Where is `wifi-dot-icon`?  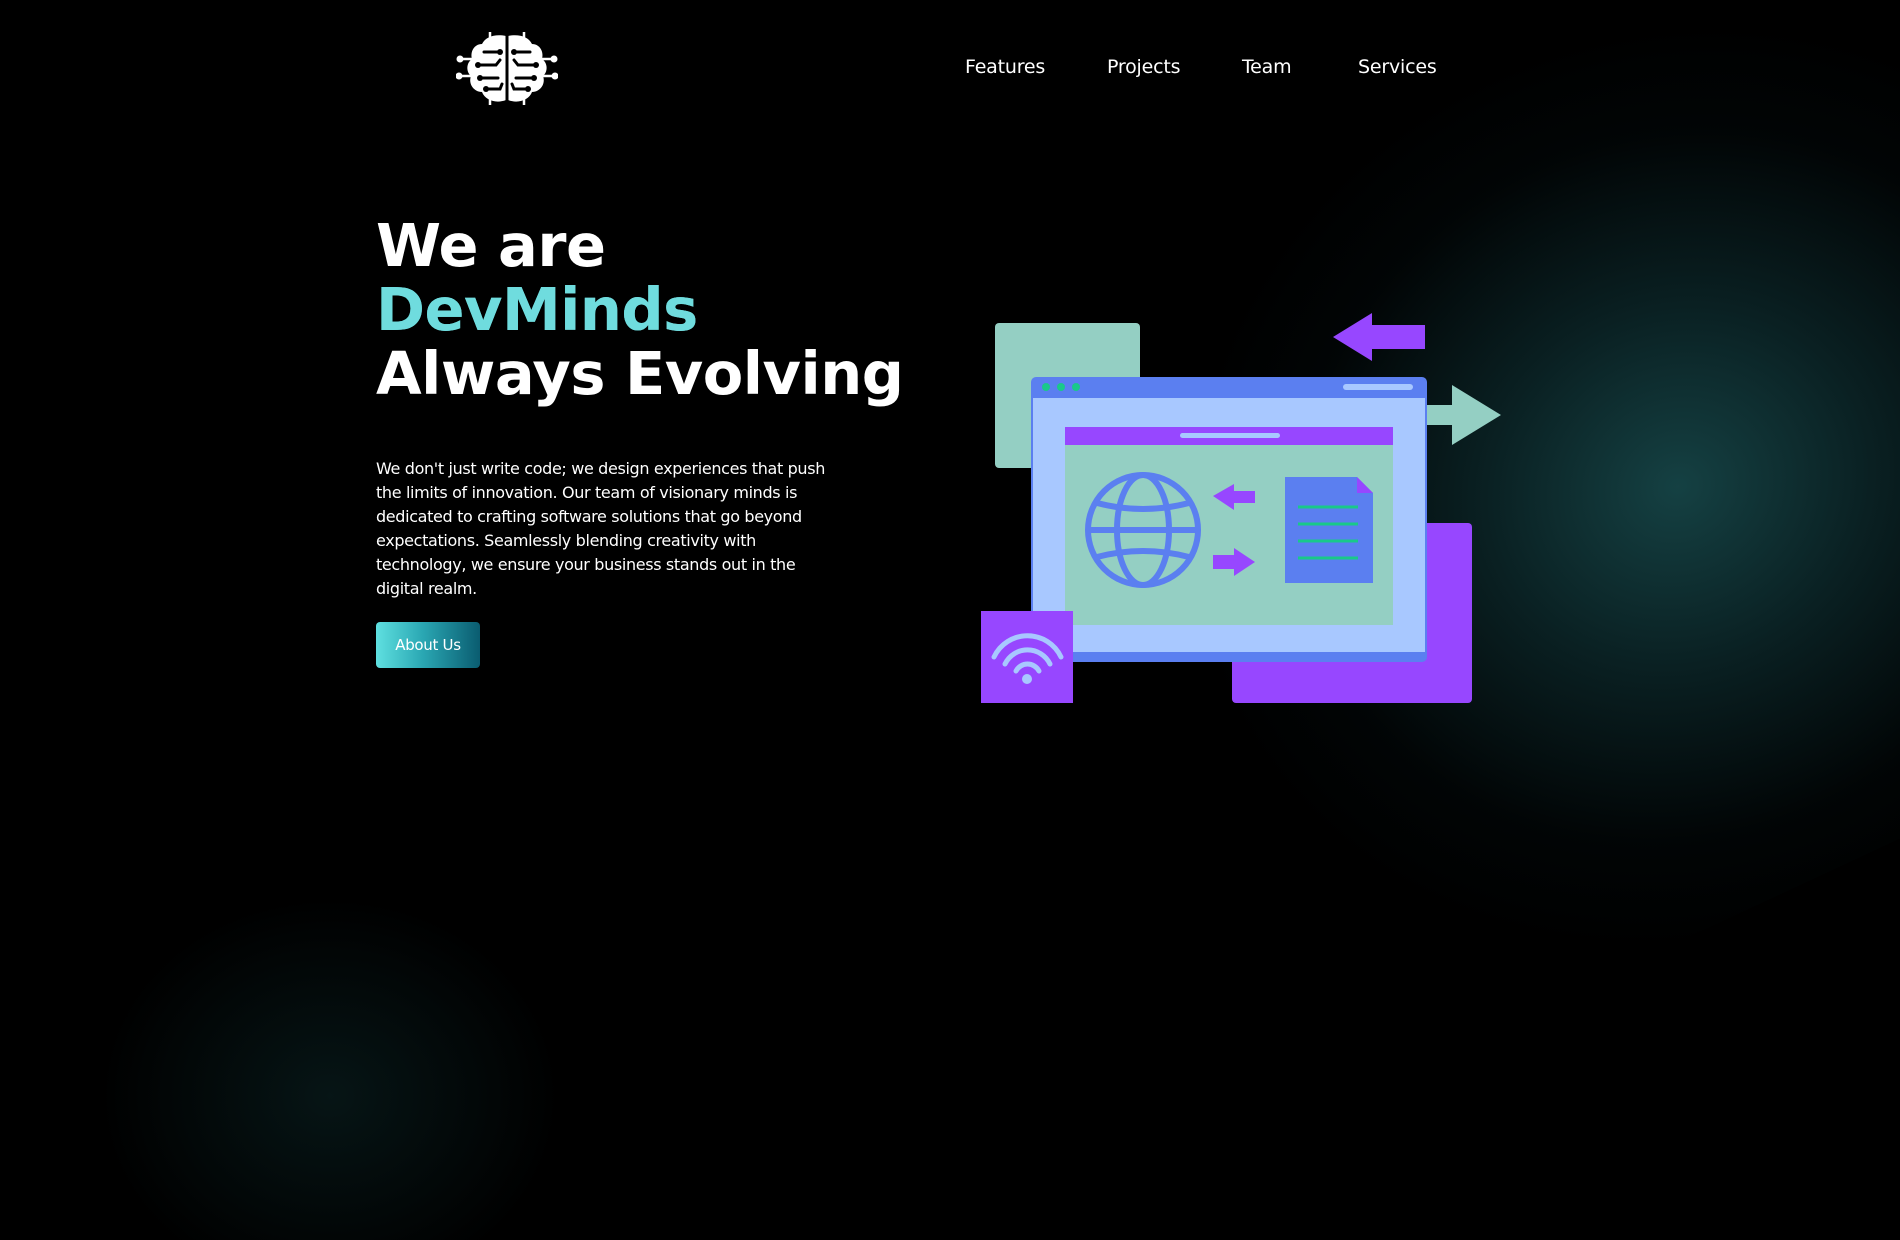 wifi-dot-icon is located at coordinates (1027, 679).